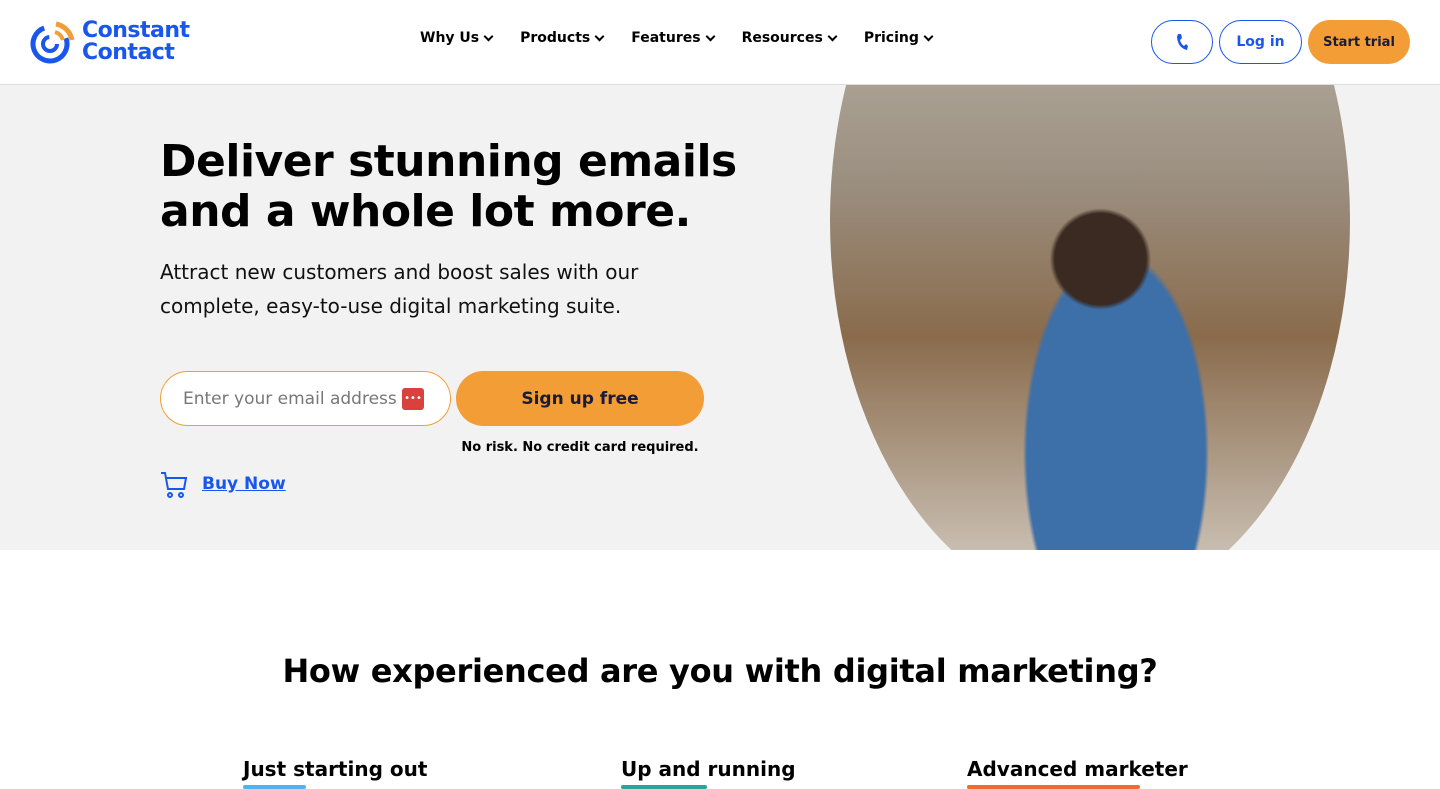 Image resolution: width=1440 pixels, height=789 pixels. I want to click on nav-products: Products, so click(562, 38).